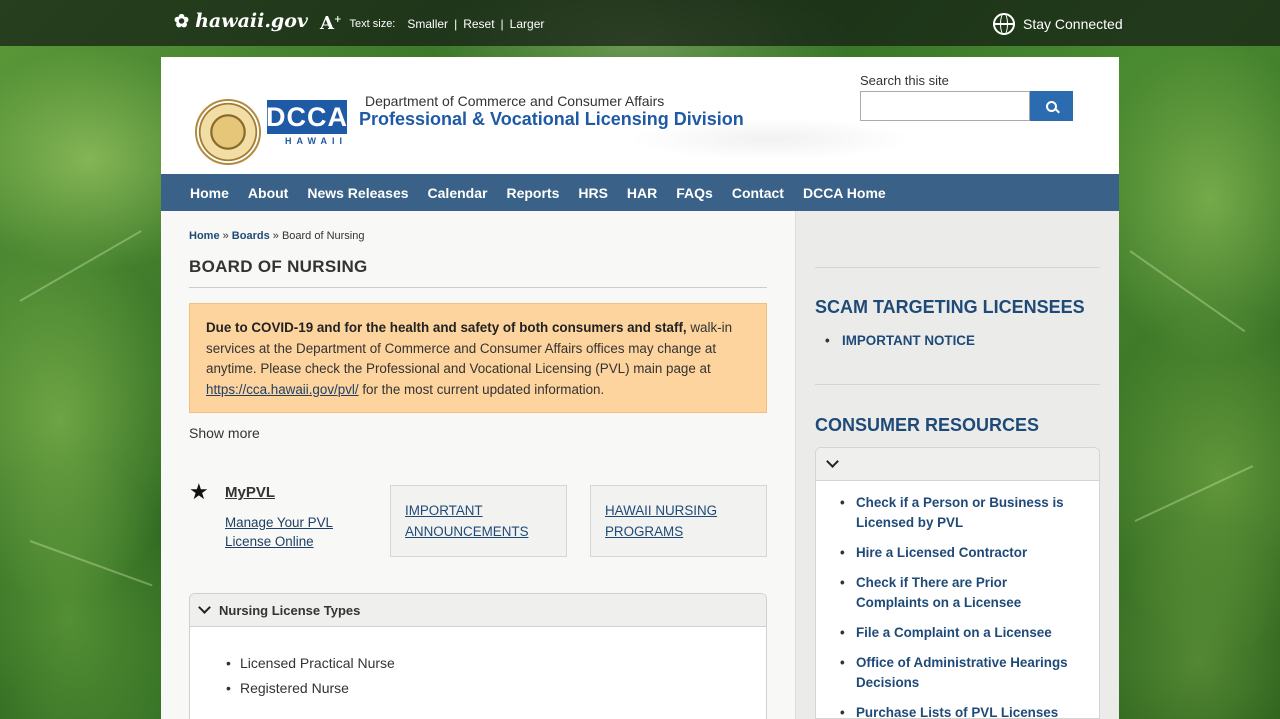  I want to click on stay-connected: Stay Connected, so click(1058, 24).